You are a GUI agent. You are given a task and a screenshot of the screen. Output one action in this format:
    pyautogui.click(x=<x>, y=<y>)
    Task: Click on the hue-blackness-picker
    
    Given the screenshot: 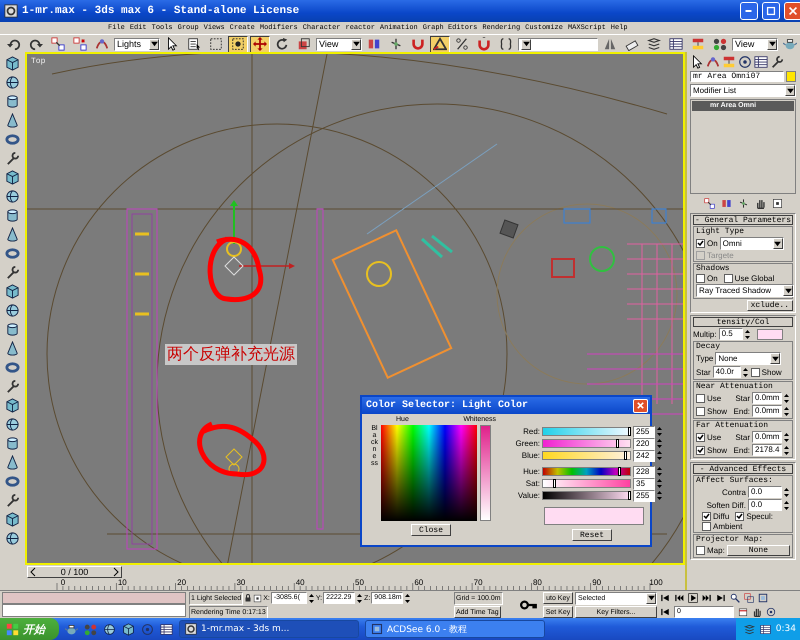 What is the action you would take?
    pyautogui.click(x=429, y=473)
    